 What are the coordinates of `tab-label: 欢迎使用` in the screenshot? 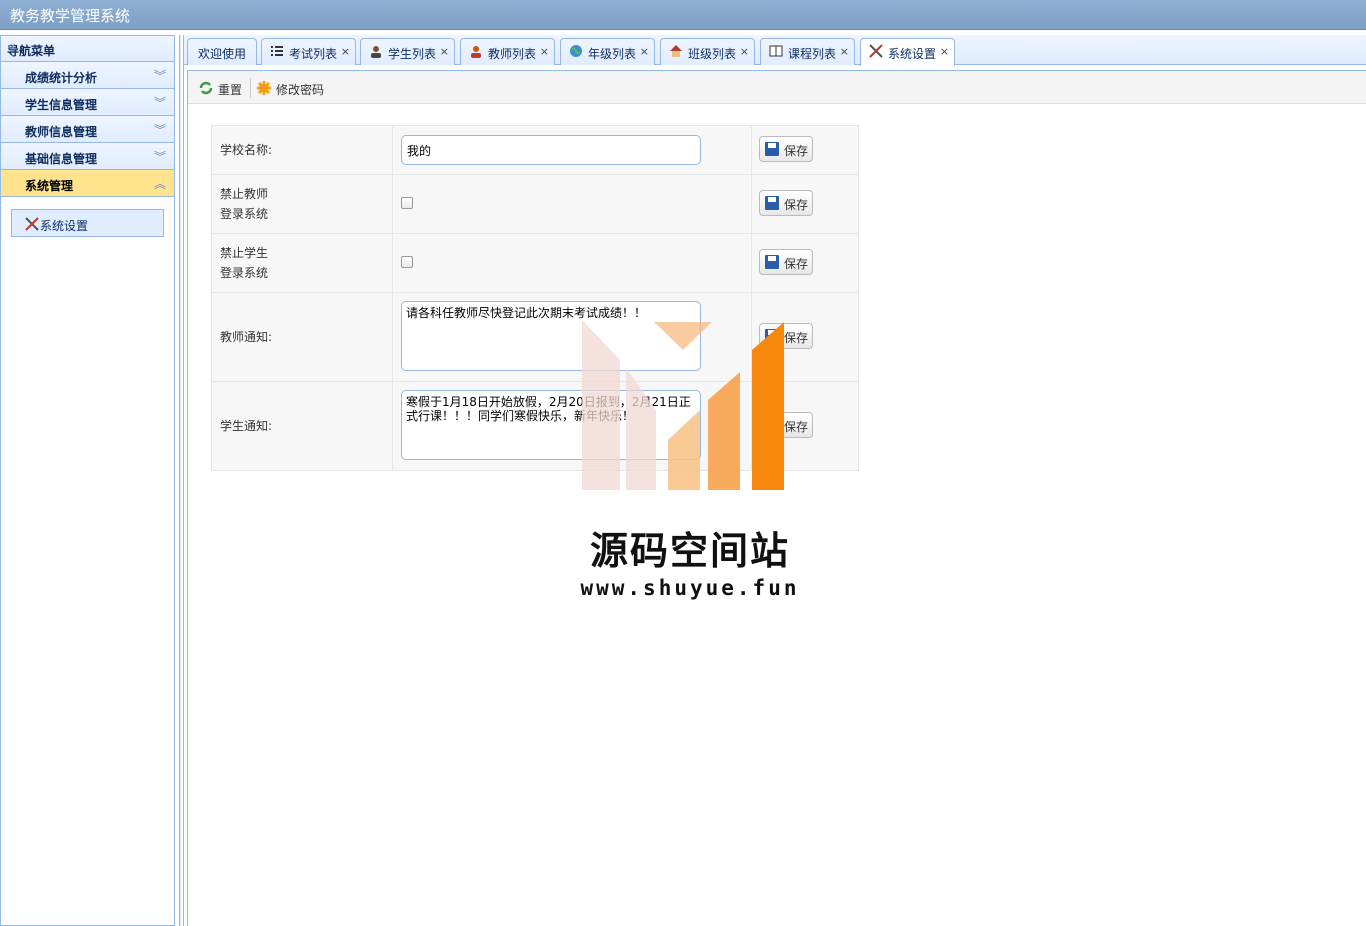 It's located at (222, 54).